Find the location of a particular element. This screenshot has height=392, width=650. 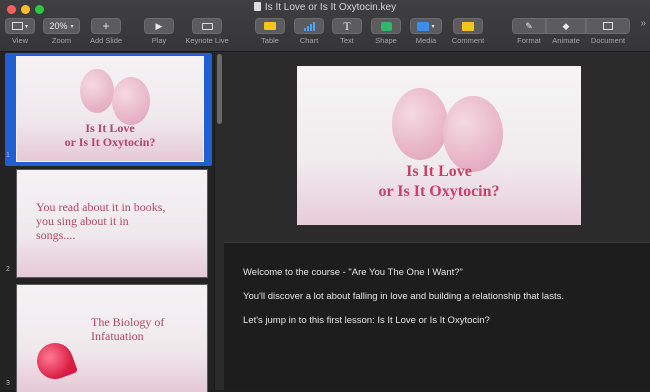

shape-label: Shape is located at coordinates (386, 40).